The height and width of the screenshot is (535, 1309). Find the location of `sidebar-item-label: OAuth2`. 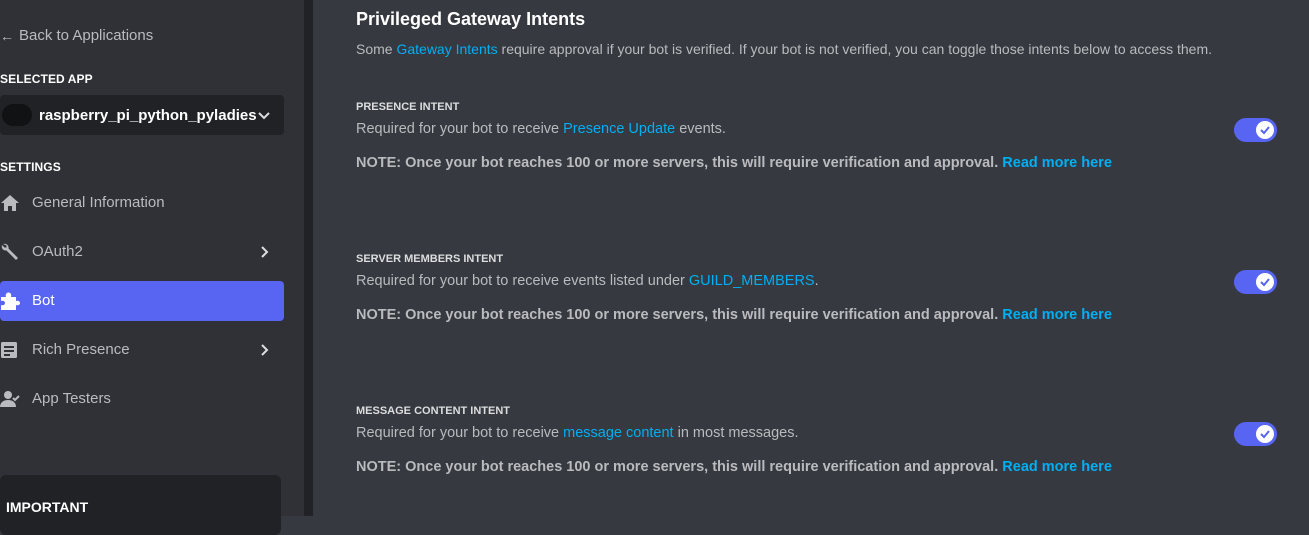

sidebar-item-label: OAuth2 is located at coordinates (57, 251).